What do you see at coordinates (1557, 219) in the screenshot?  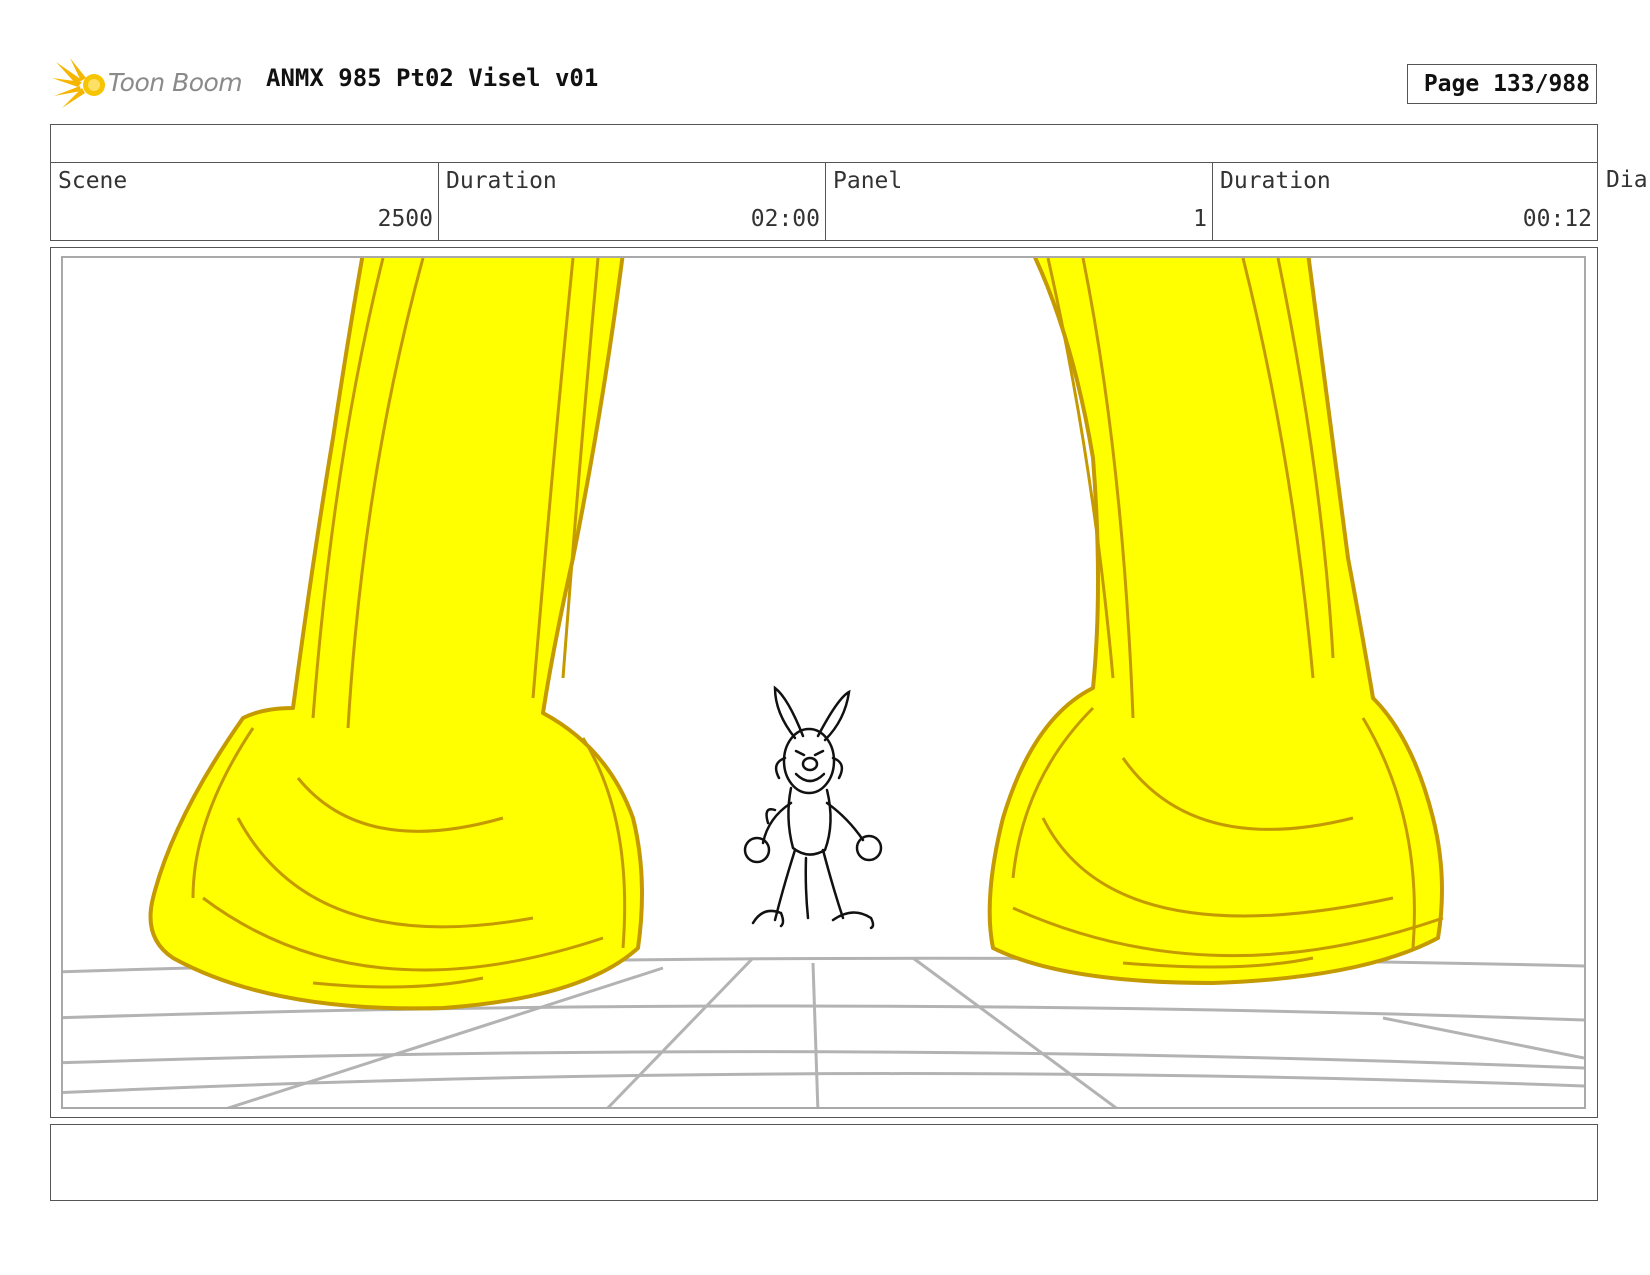 I see `panel-duration-value: 00:12` at bounding box center [1557, 219].